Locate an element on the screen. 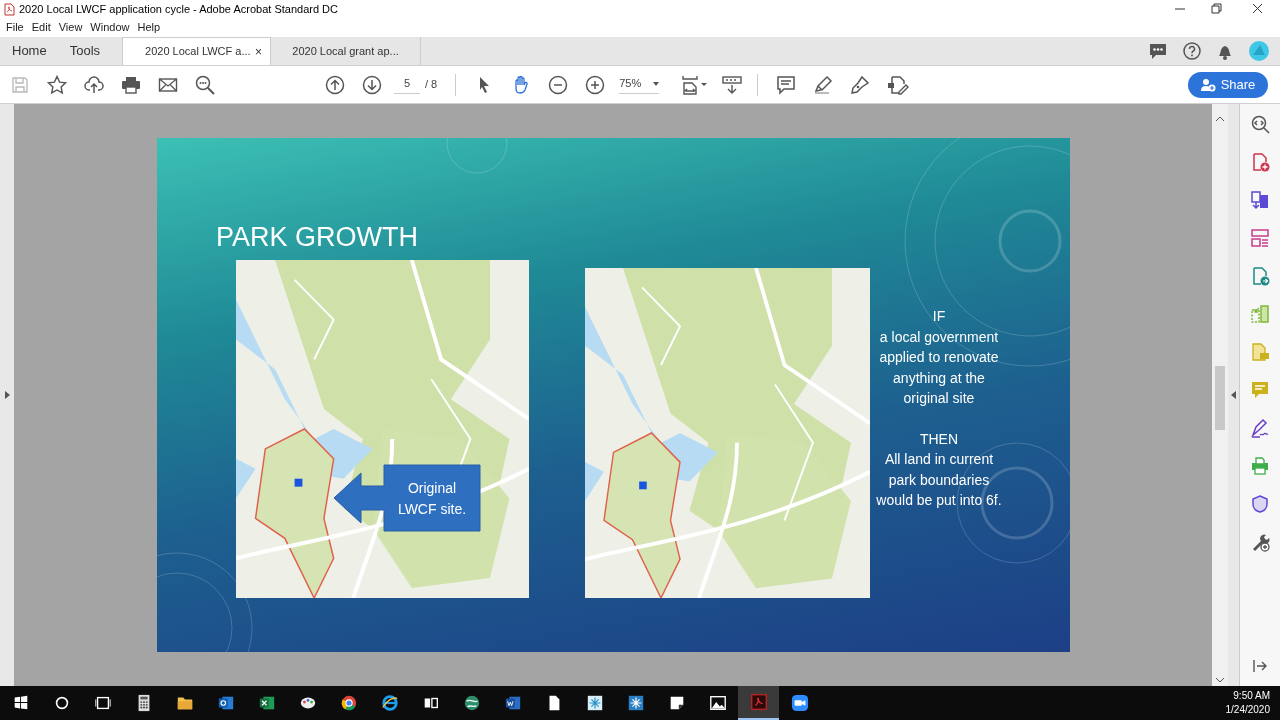 This screenshot has width=1280, height=720. slide-title: PARK GROWTH is located at coordinates (317, 237).